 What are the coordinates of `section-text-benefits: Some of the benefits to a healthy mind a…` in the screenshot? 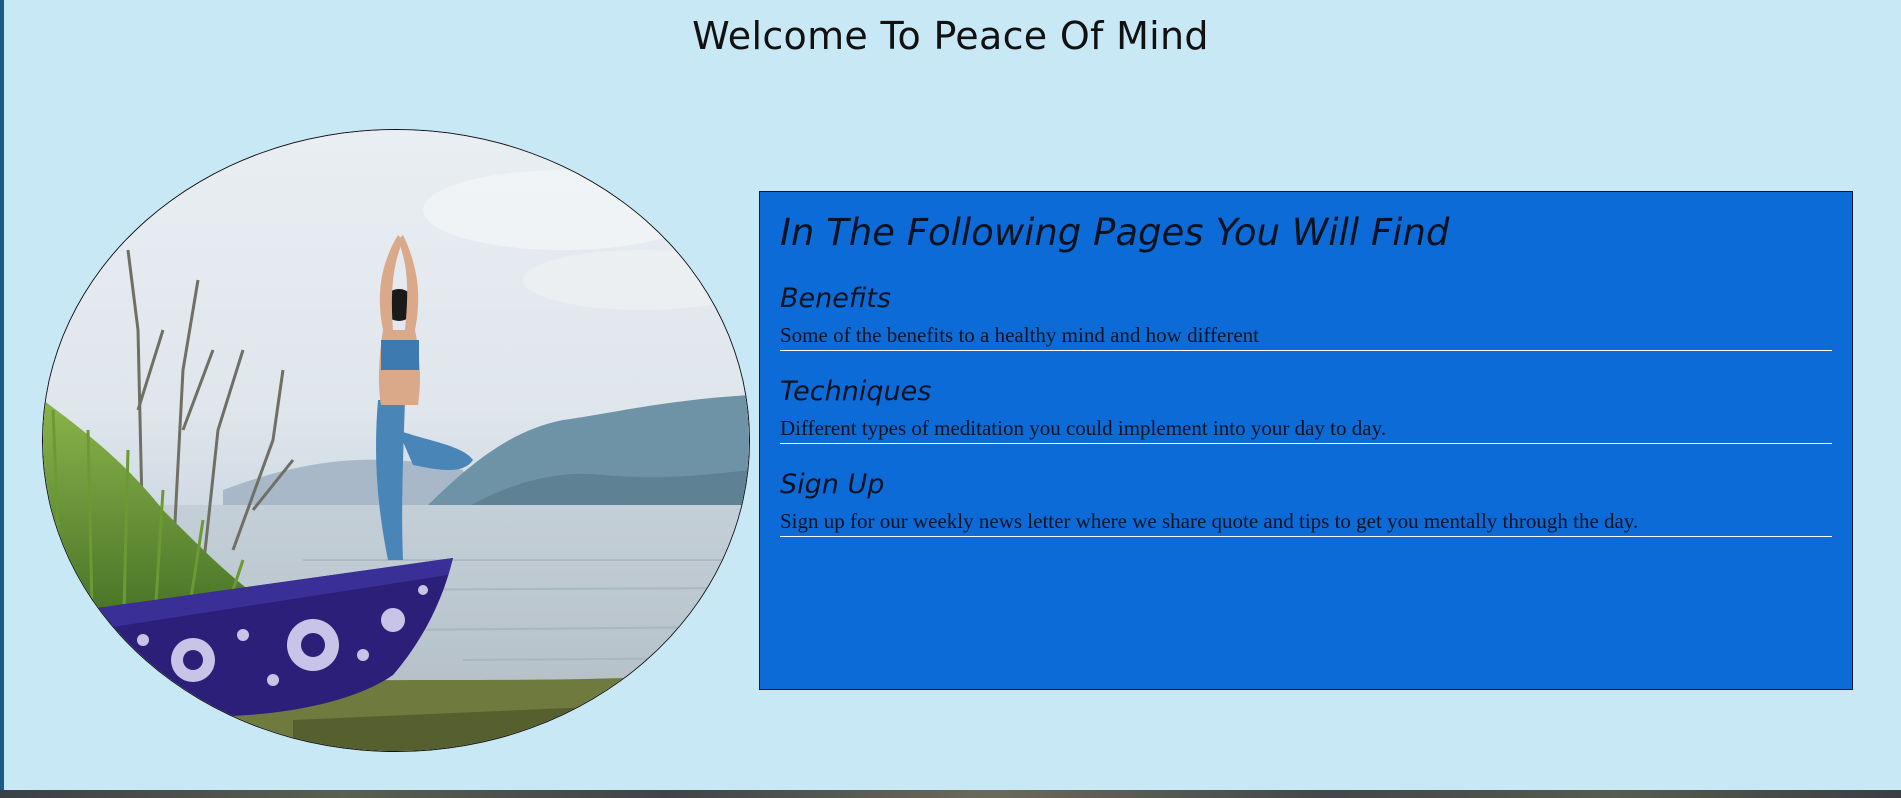 It's located at (1306, 336).